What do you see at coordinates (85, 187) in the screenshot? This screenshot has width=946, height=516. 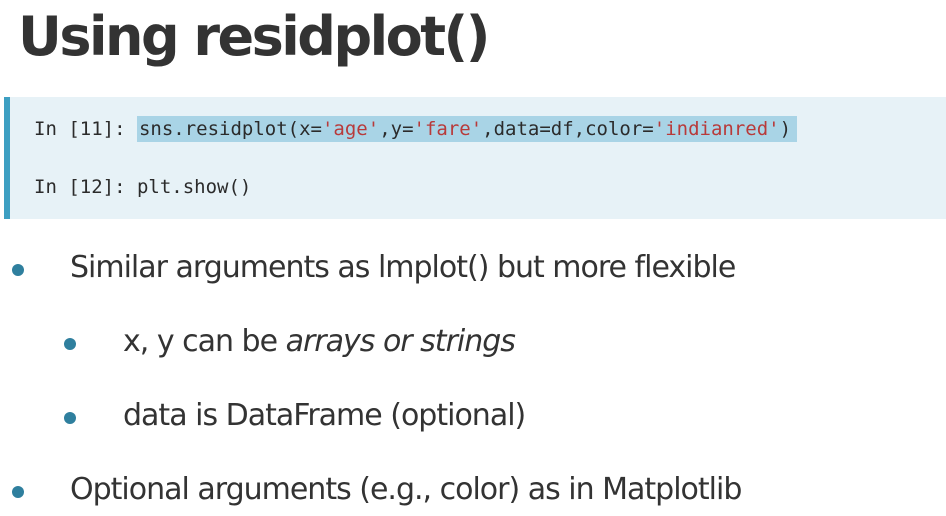 I see `prompt-in-12: In [12]:` at bounding box center [85, 187].